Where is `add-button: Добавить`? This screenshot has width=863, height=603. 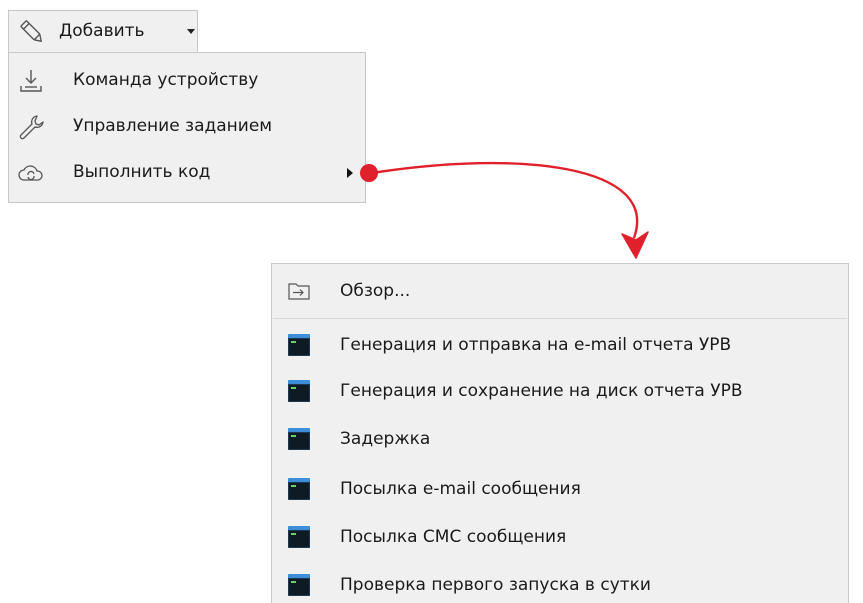 add-button: Добавить is located at coordinates (103, 31).